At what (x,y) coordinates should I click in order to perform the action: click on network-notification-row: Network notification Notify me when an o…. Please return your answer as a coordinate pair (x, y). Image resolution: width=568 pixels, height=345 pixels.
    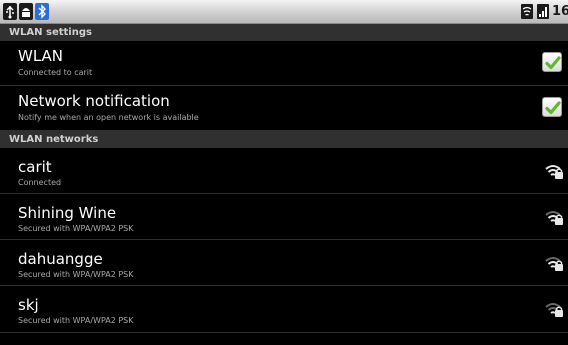
    Looking at the image, I should click on (284, 108).